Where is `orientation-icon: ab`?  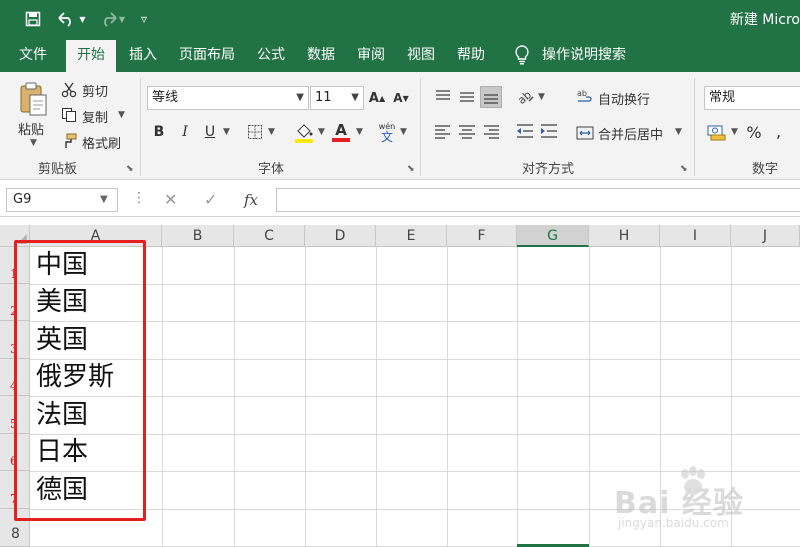
orientation-icon: ab is located at coordinates (525, 97).